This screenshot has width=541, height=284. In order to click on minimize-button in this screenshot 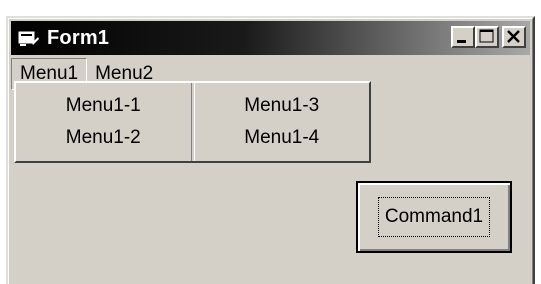, I will do `click(463, 37)`.